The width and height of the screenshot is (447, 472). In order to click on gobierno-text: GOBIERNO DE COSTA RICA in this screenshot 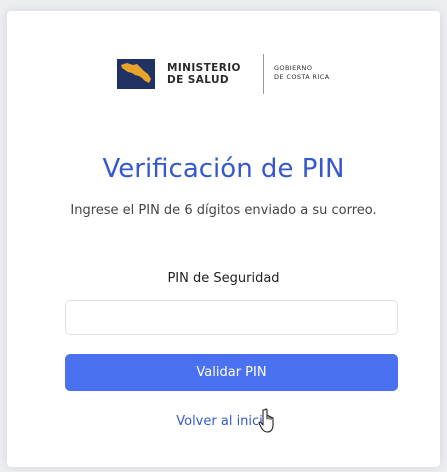, I will do `click(302, 72)`.